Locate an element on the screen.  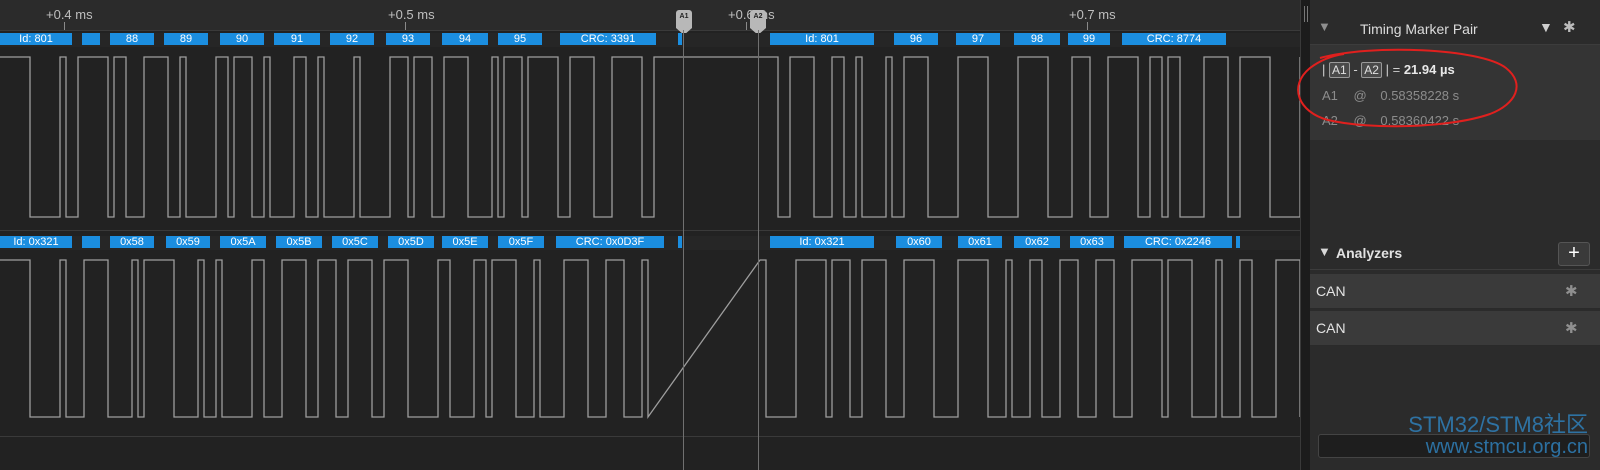
decode-frame: 0x61 is located at coordinates (980, 242).